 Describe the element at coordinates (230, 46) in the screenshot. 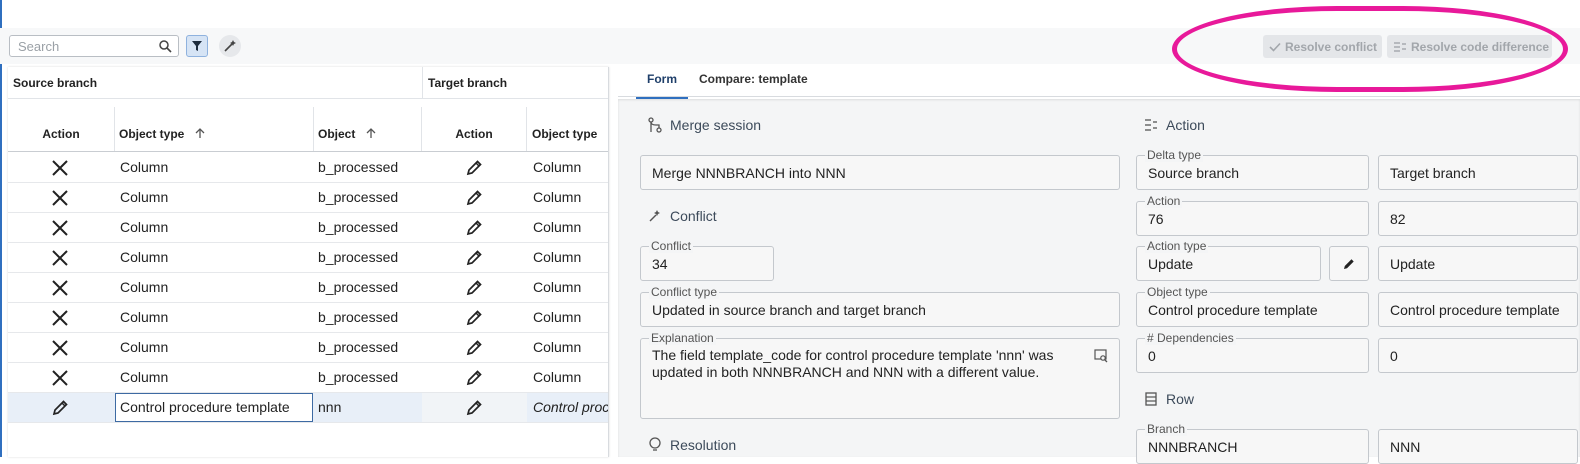

I see `auto-resolve-button` at that location.